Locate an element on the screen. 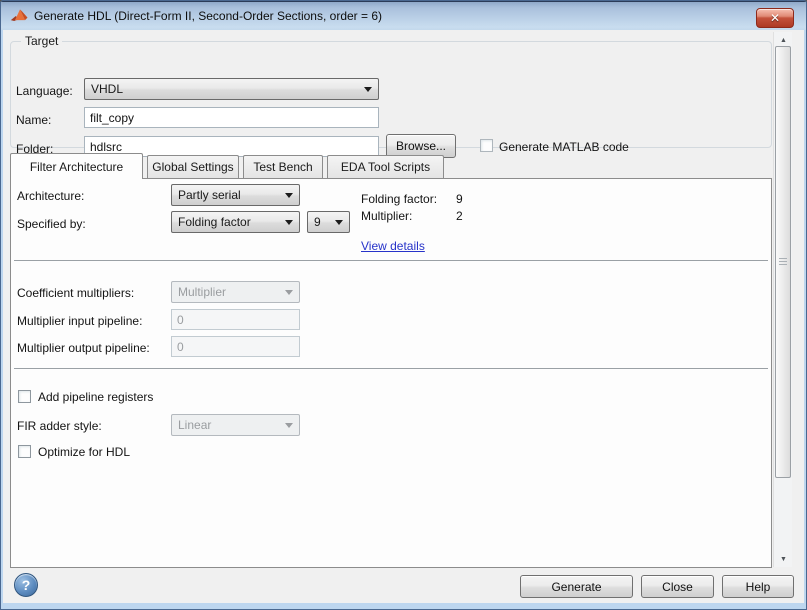 The height and width of the screenshot is (610, 807). add-pipeline-registers-label: Add pipeline registers is located at coordinates (96, 397).